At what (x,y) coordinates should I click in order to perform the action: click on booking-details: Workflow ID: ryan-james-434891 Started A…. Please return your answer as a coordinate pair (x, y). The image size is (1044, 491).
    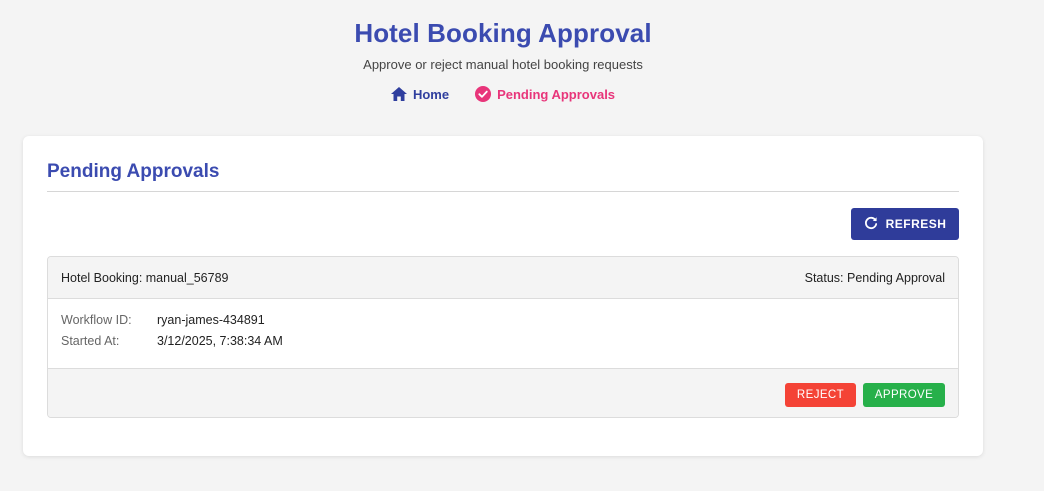
    Looking at the image, I should click on (503, 333).